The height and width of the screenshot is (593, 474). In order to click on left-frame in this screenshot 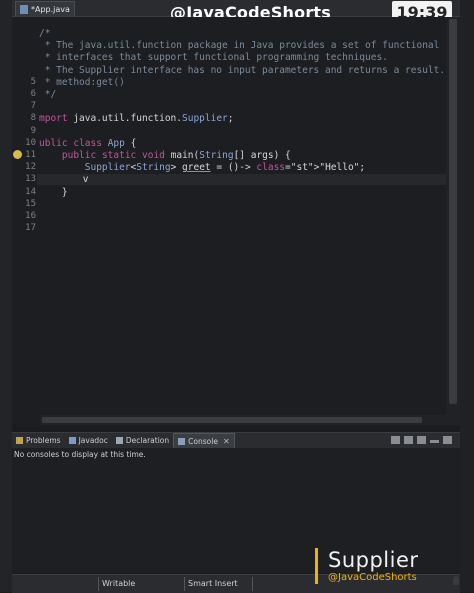, I will do `click(6, 296)`.